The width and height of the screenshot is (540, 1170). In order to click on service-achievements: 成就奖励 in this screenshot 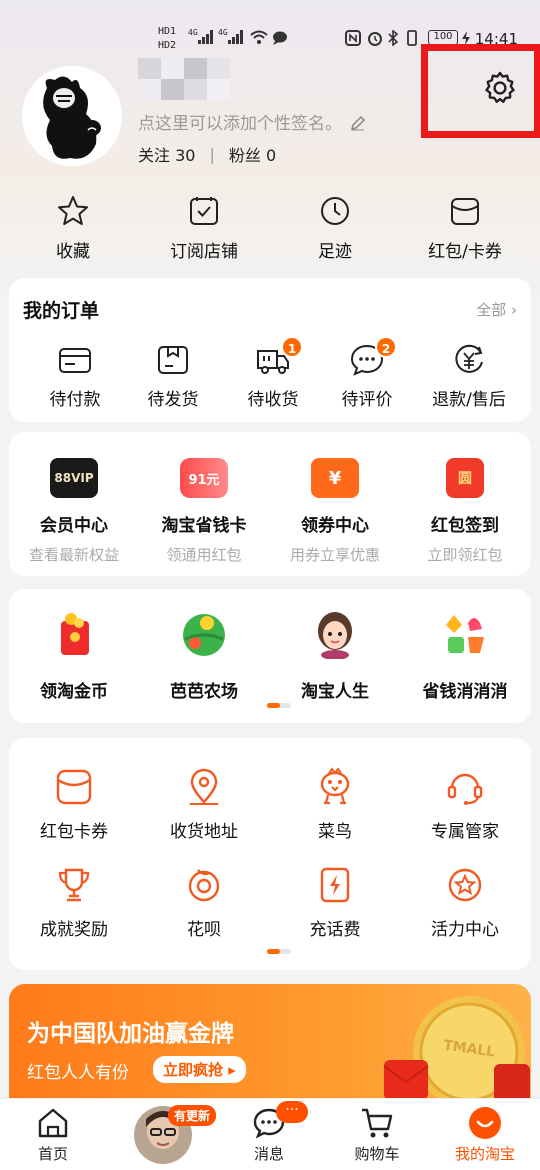, I will do `click(74, 902)`.